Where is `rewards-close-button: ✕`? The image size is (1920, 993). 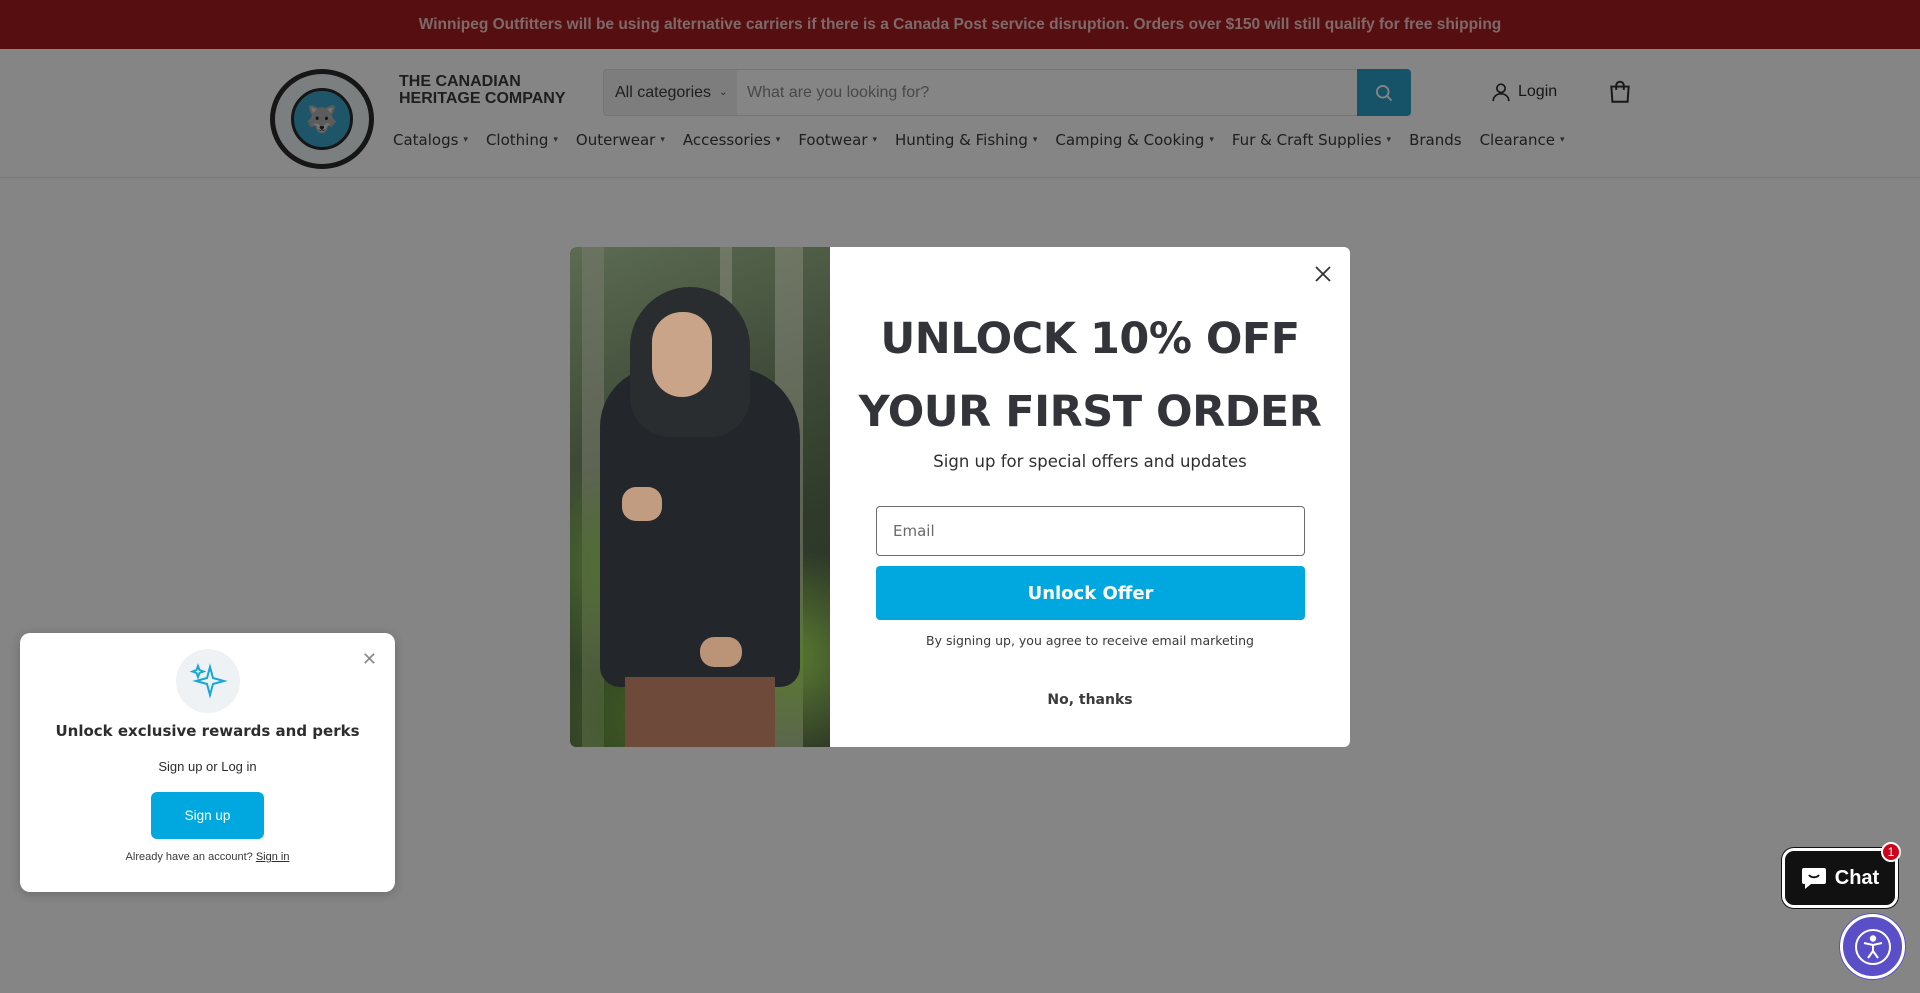 rewards-close-button: ✕ is located at coordinates (369, 659).